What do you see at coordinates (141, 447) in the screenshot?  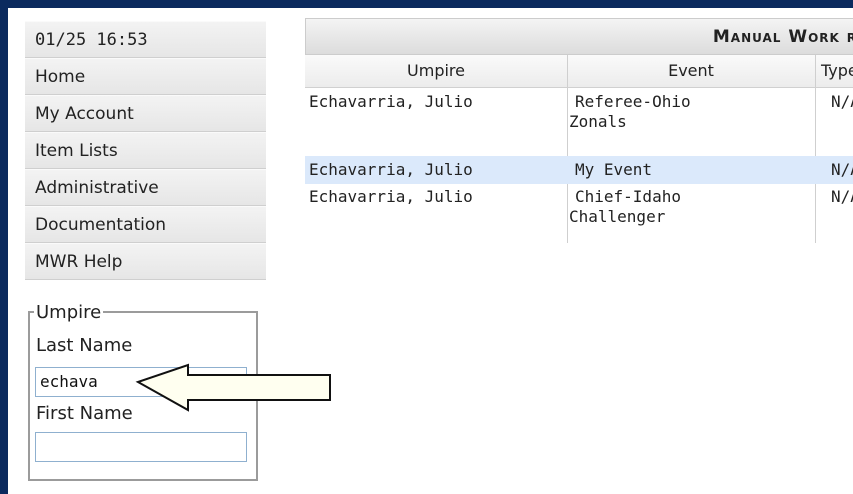 I see `first-name-input` at bounding box center [141, 447].